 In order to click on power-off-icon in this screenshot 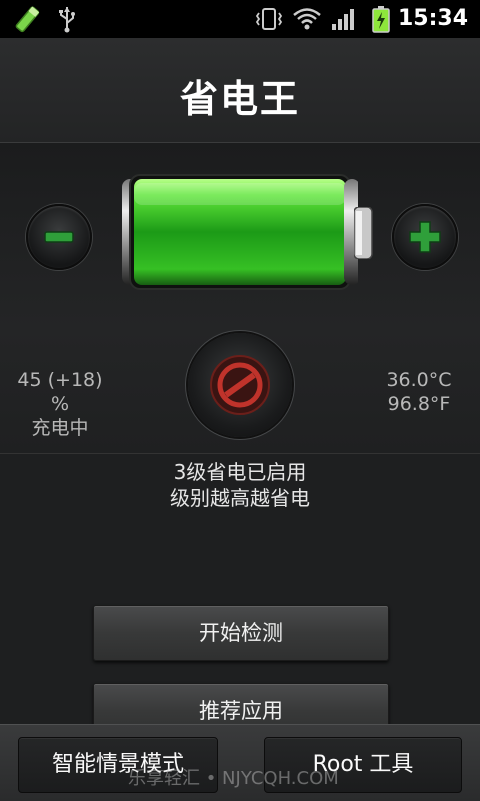, I will do `click(240, 385)`.